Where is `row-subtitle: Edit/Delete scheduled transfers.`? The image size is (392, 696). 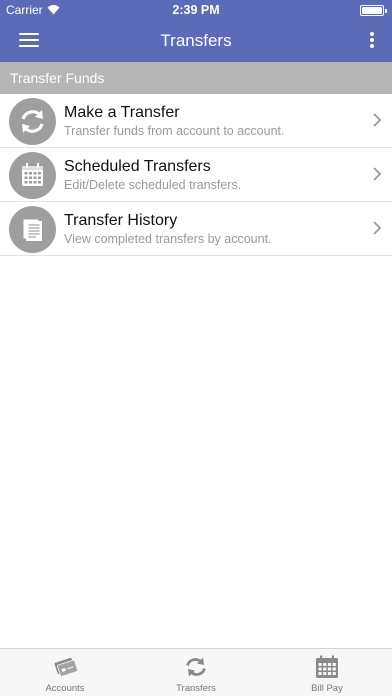
row-subtitle: Edit/Delete scheduled transfers. is located at coordinates (153, 185).